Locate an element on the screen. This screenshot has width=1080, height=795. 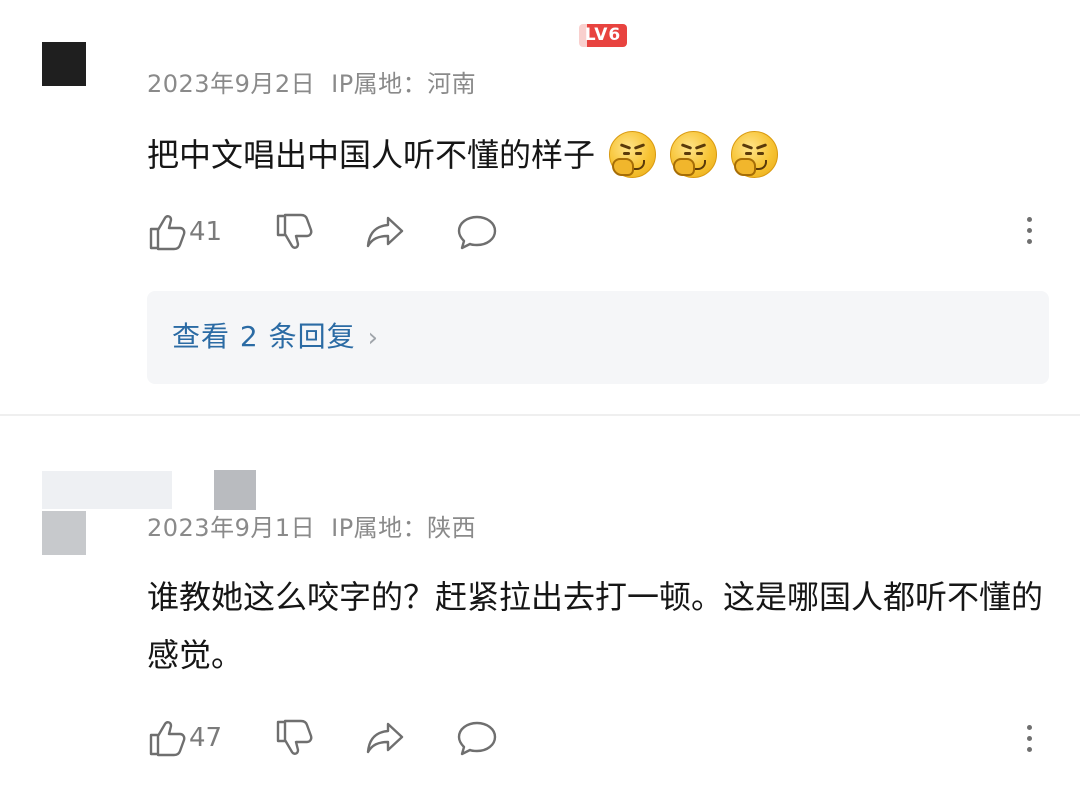
comment-text: 把中文唱出中国人听不懂的样子 is located at coordinates (463, 155).